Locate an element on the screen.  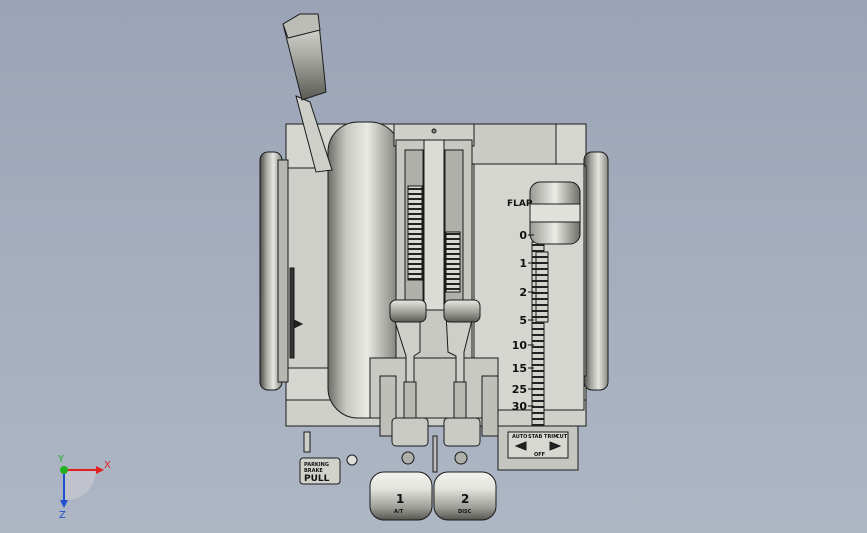
throttle-lever-1-grip is located at coordinates (408, 311).